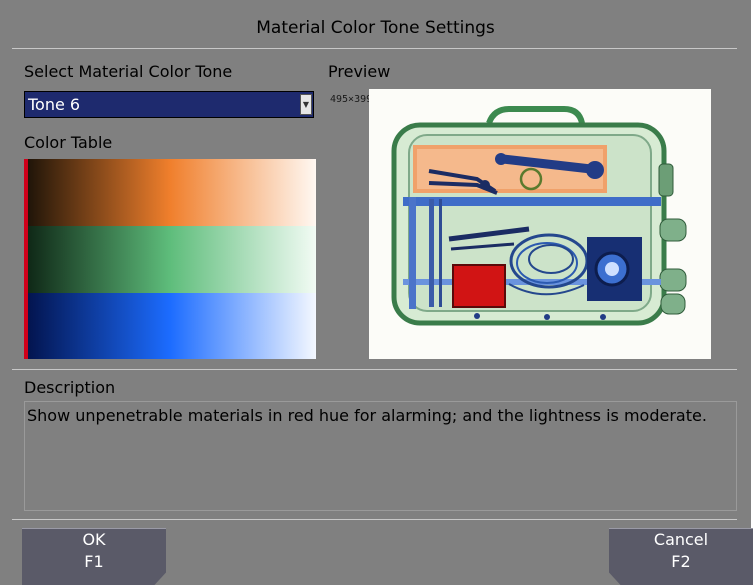 This screenshot has height=585, width=755. Describe the element at coordinates (128, 71) in the screenshot. I see `tone-select-label: Select Material Color Tone` at that location.